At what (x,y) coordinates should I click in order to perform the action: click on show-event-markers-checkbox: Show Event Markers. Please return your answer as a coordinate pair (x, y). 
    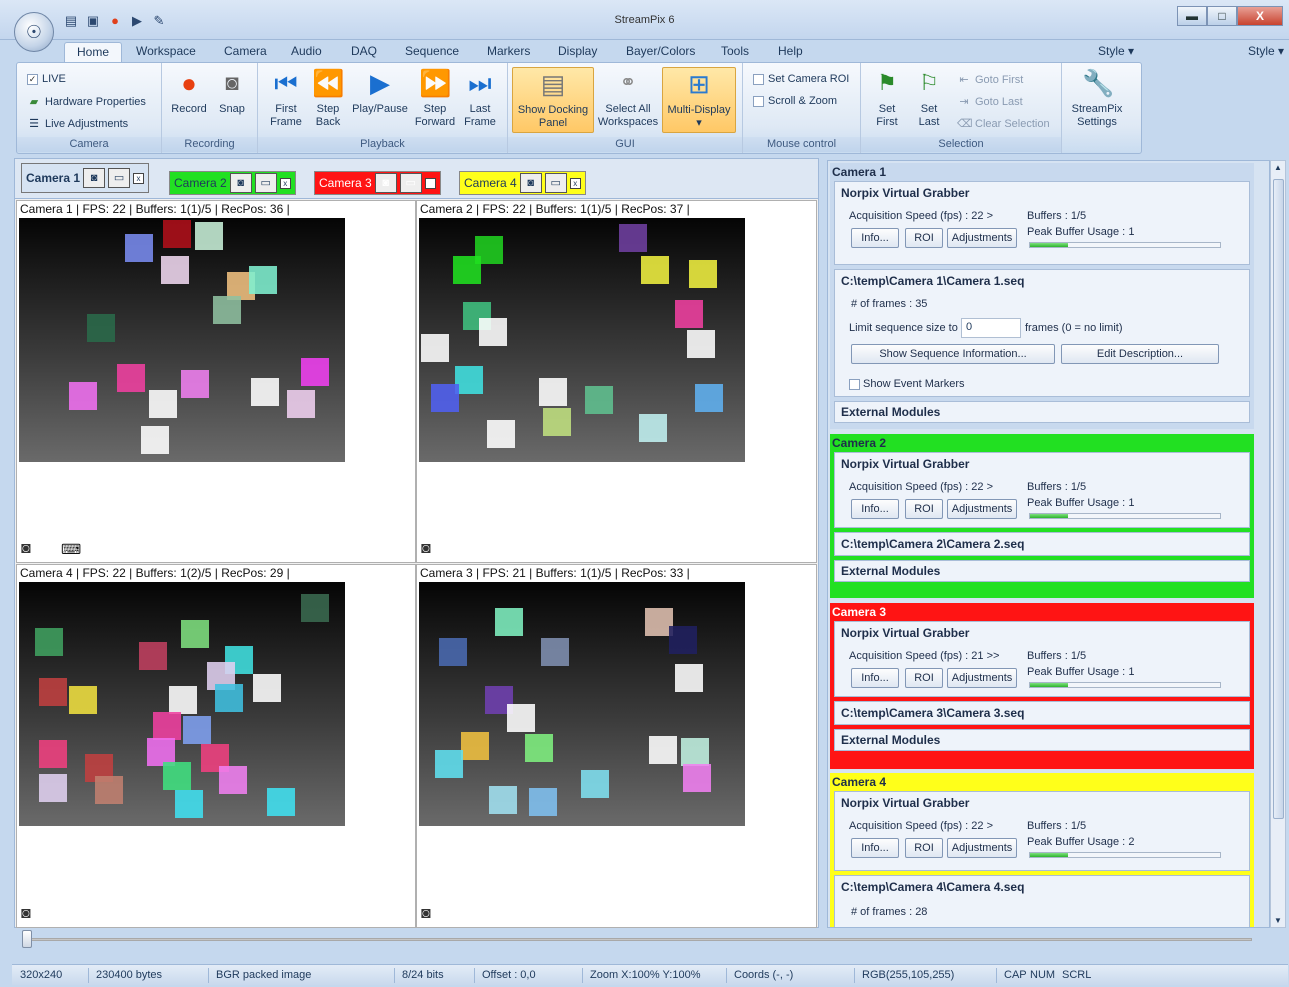
    Looking at the image, I should click on (906, 384).